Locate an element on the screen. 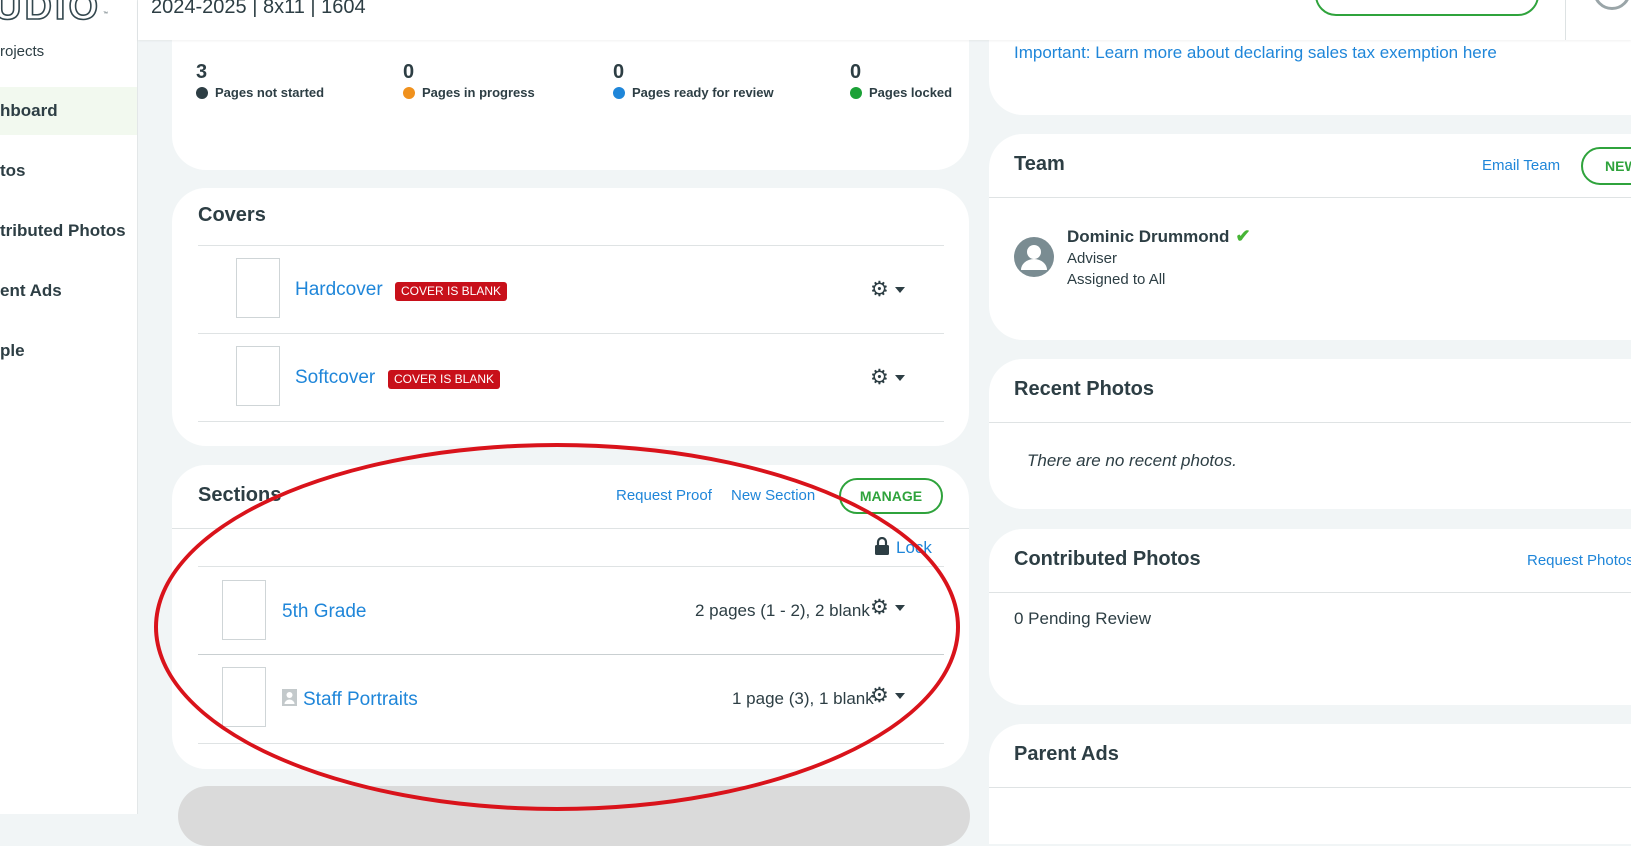 The image size is (1631, 846). sidebar-item-photos: tos is located at coordinates (68, 171).